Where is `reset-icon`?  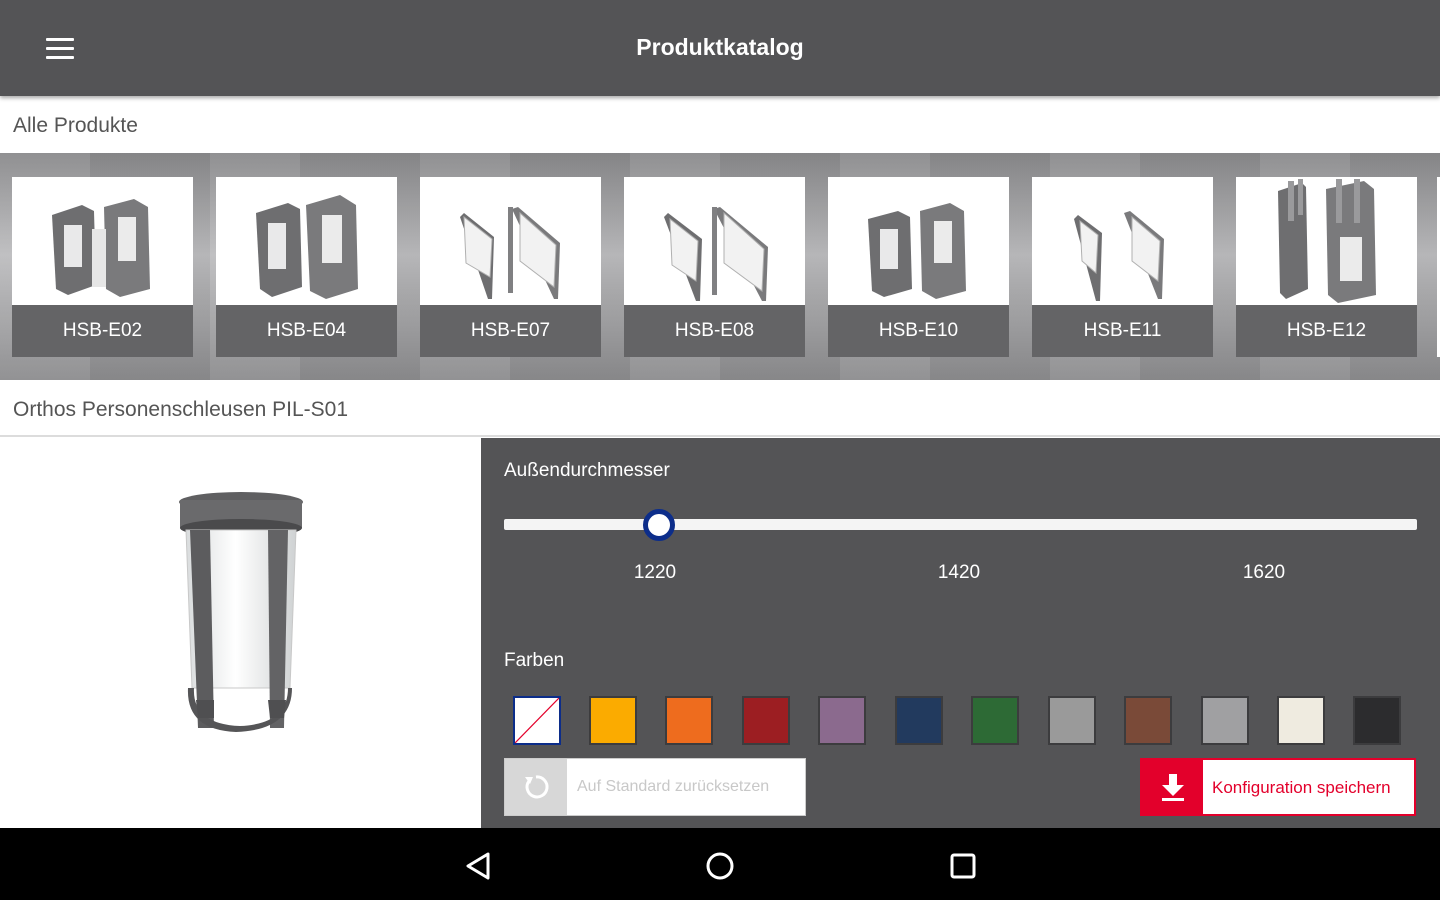 reset-icon is located at coordinates (536, 787).